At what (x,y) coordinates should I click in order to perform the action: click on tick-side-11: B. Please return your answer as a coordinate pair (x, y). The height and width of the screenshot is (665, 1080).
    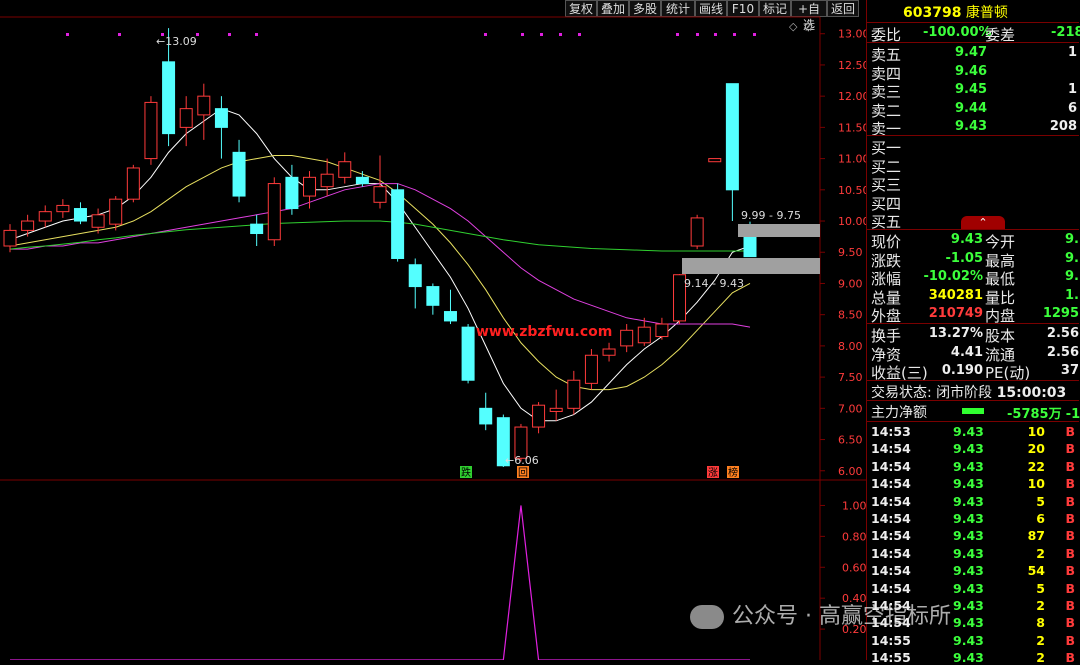
    Looking at the image, I should click on (1070, 623).